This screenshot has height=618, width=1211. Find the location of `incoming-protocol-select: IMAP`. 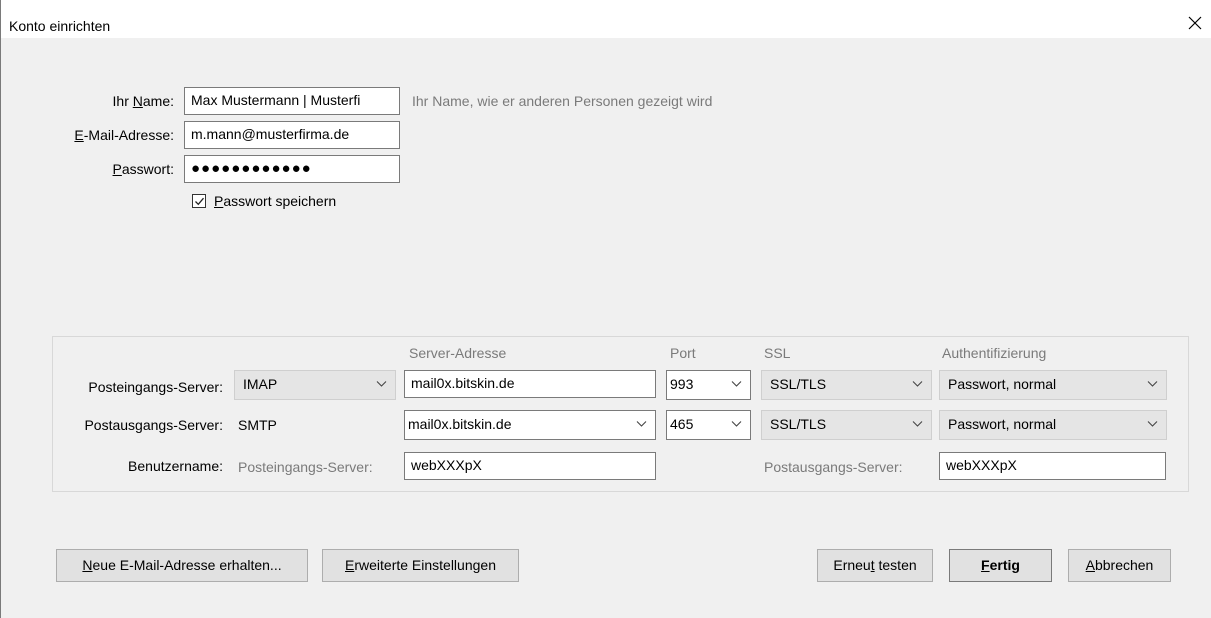

incoming-protocol-select: IMAP is located at coordinates (315, 385).